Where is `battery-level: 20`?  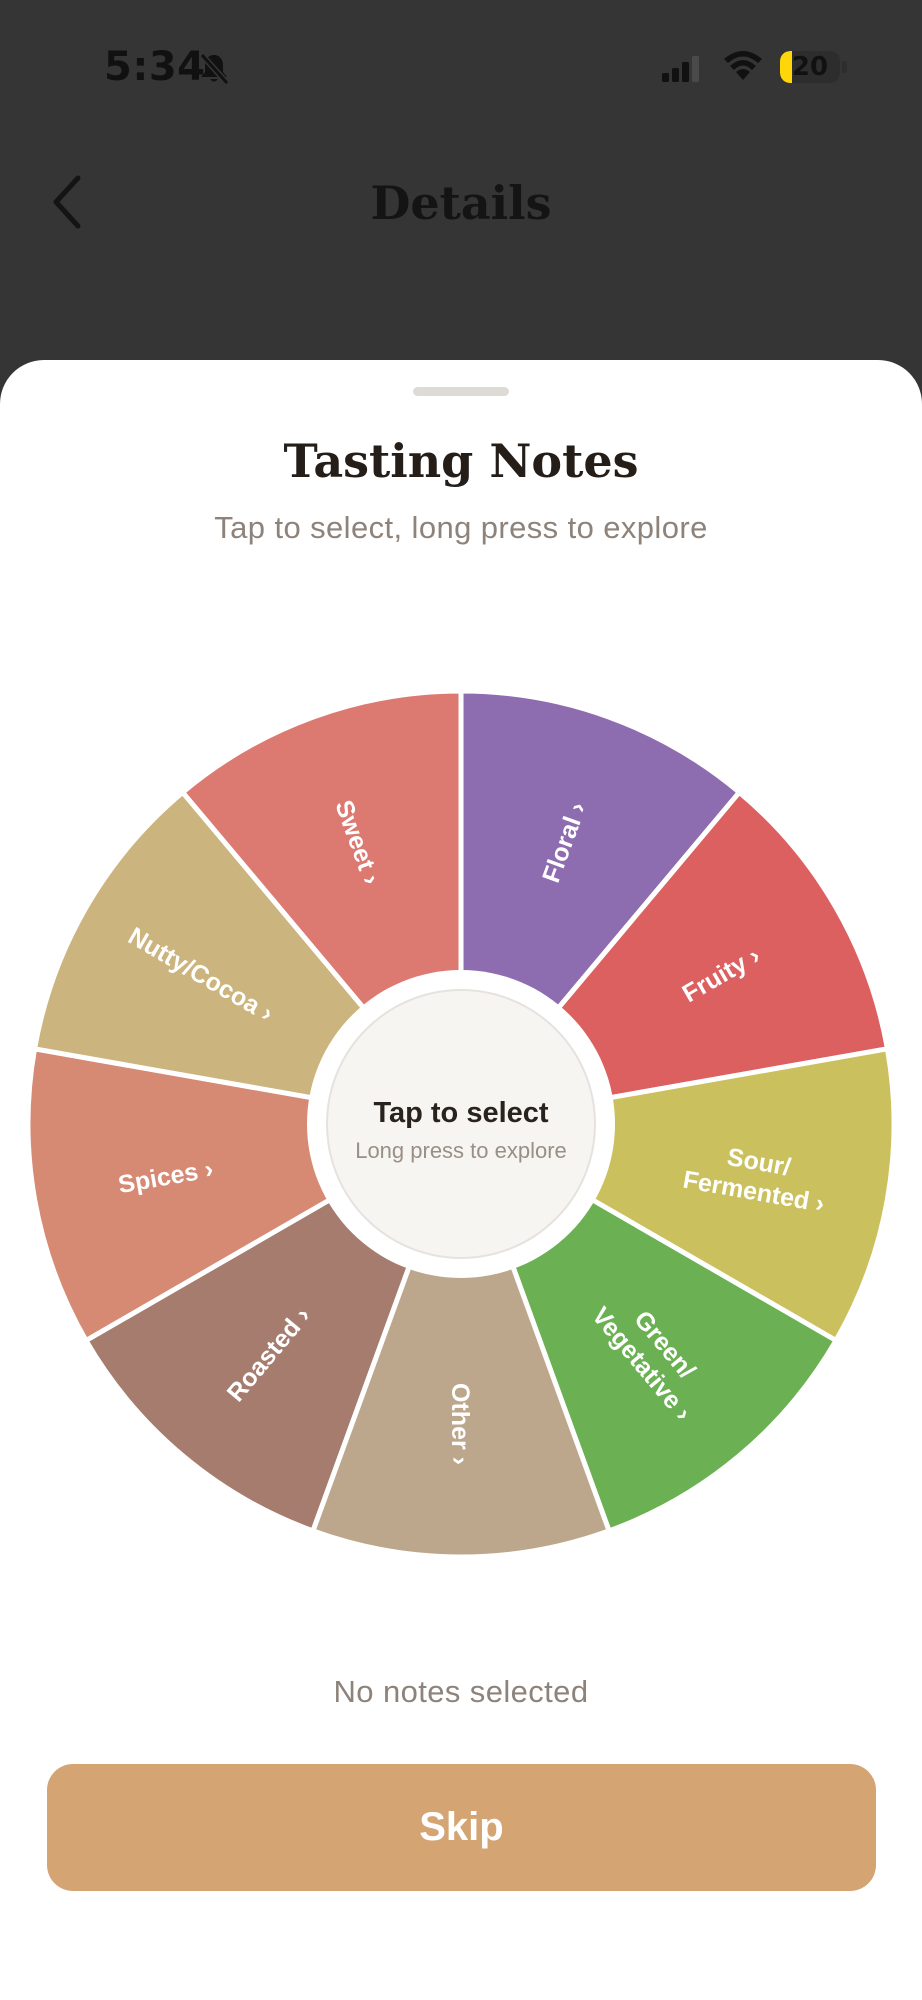
battery-level: 20 is located at coordinates (810, 67).